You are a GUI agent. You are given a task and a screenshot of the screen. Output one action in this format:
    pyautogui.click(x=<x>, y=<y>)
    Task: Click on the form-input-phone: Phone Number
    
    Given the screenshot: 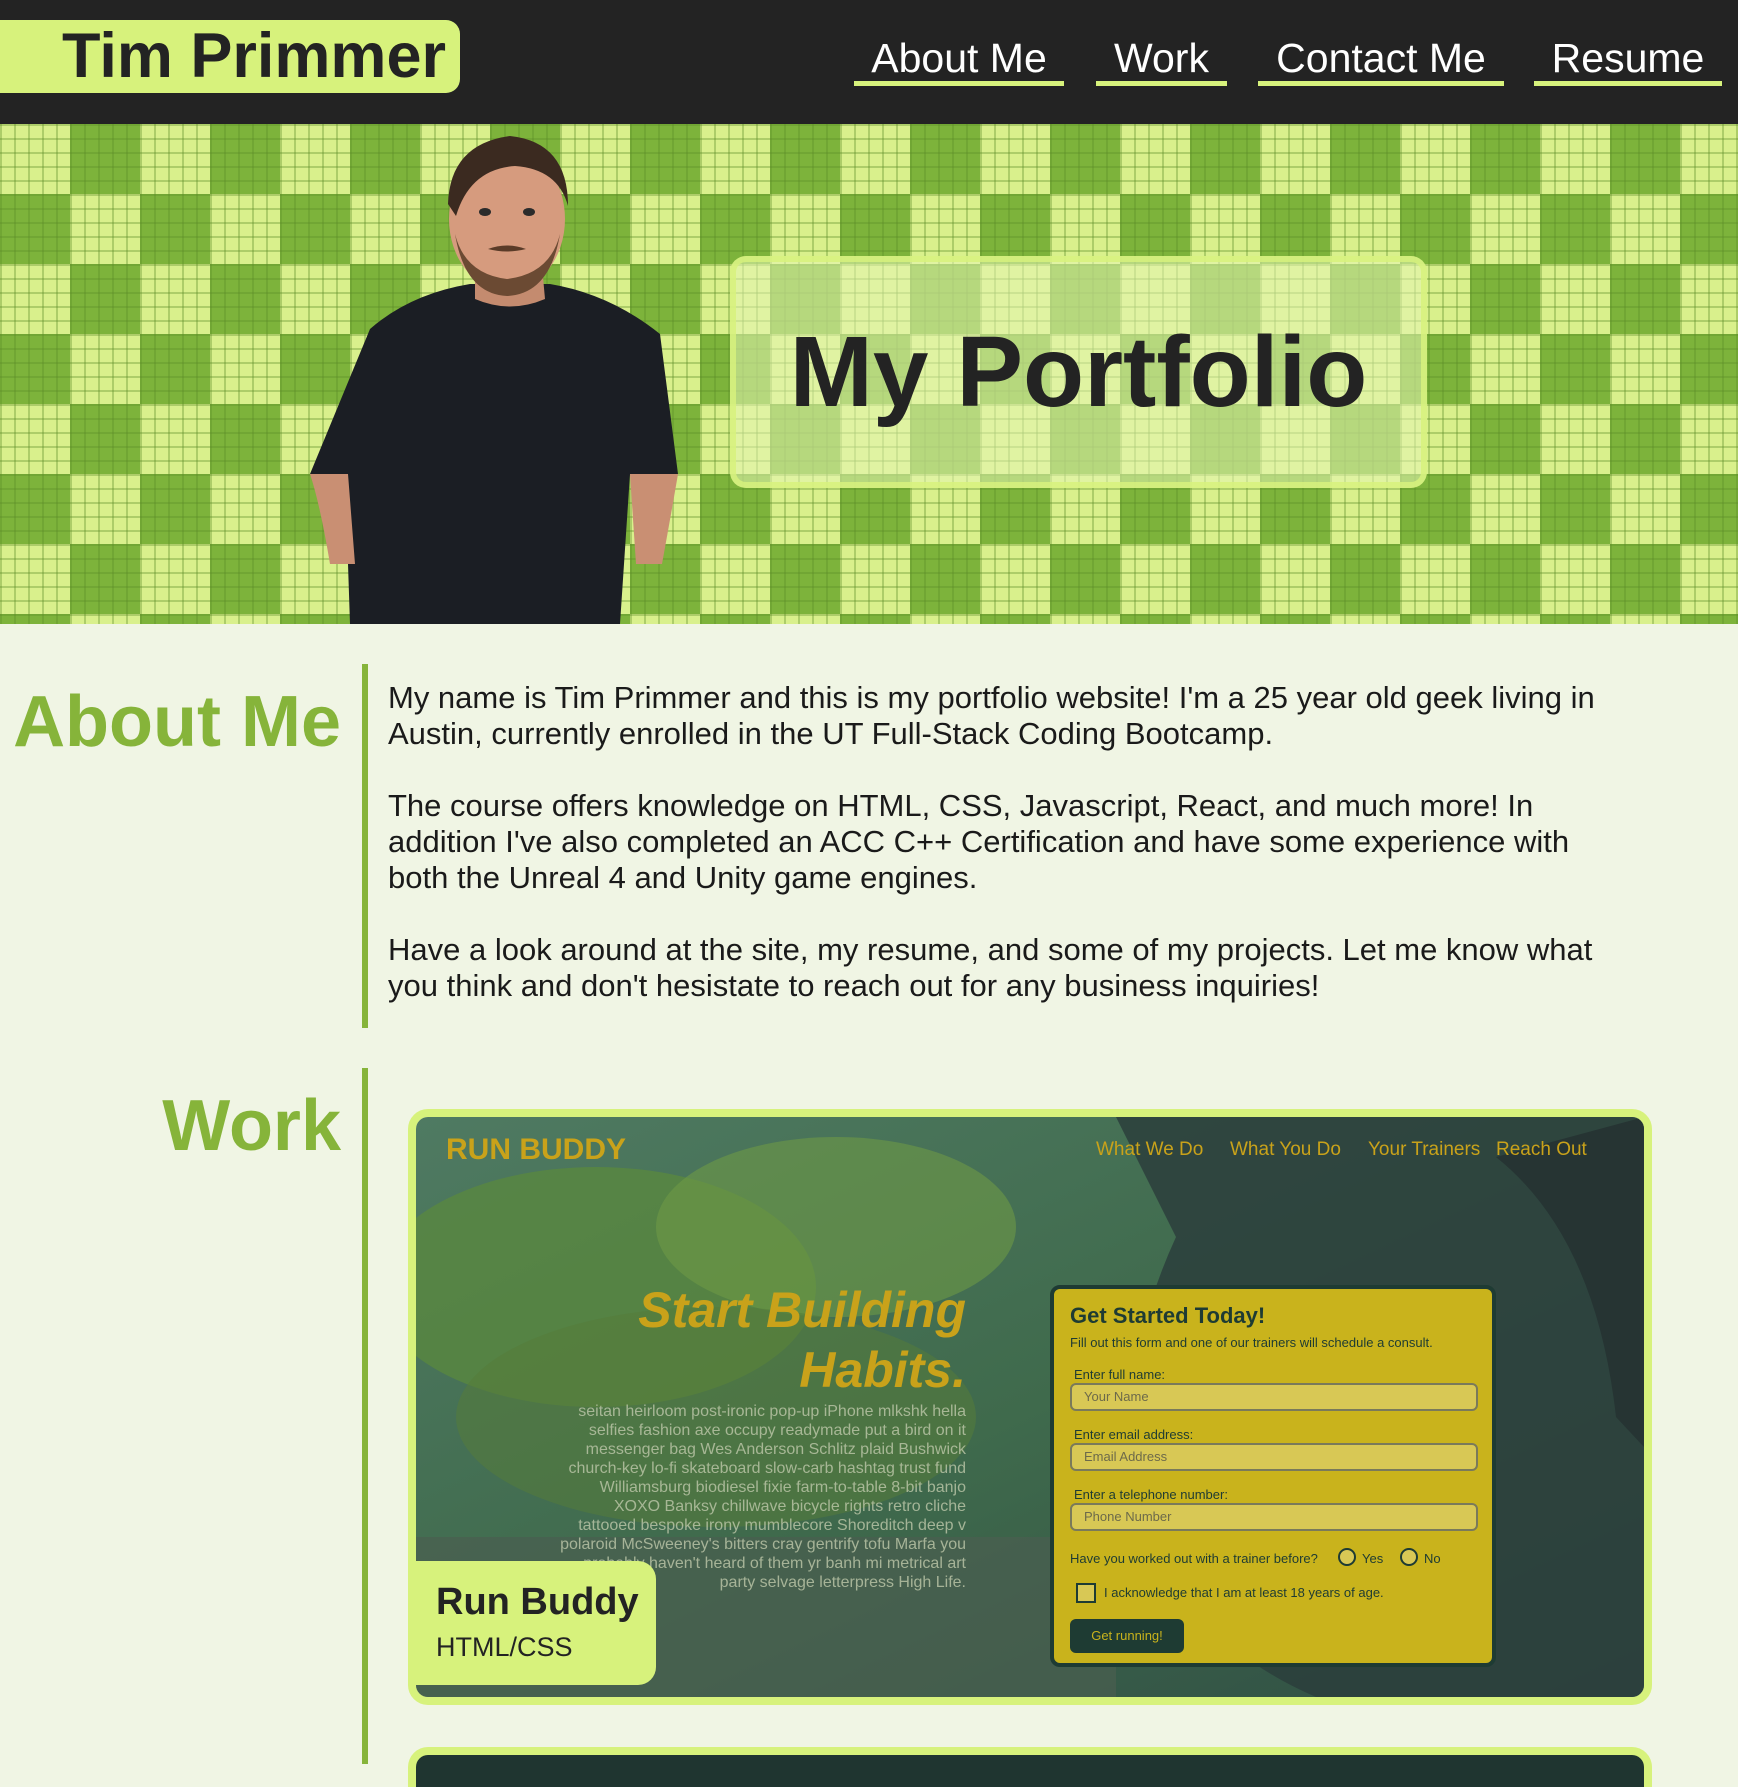 What is the action you would take?
    pyautogui.click(x=1274, y=1517)
    